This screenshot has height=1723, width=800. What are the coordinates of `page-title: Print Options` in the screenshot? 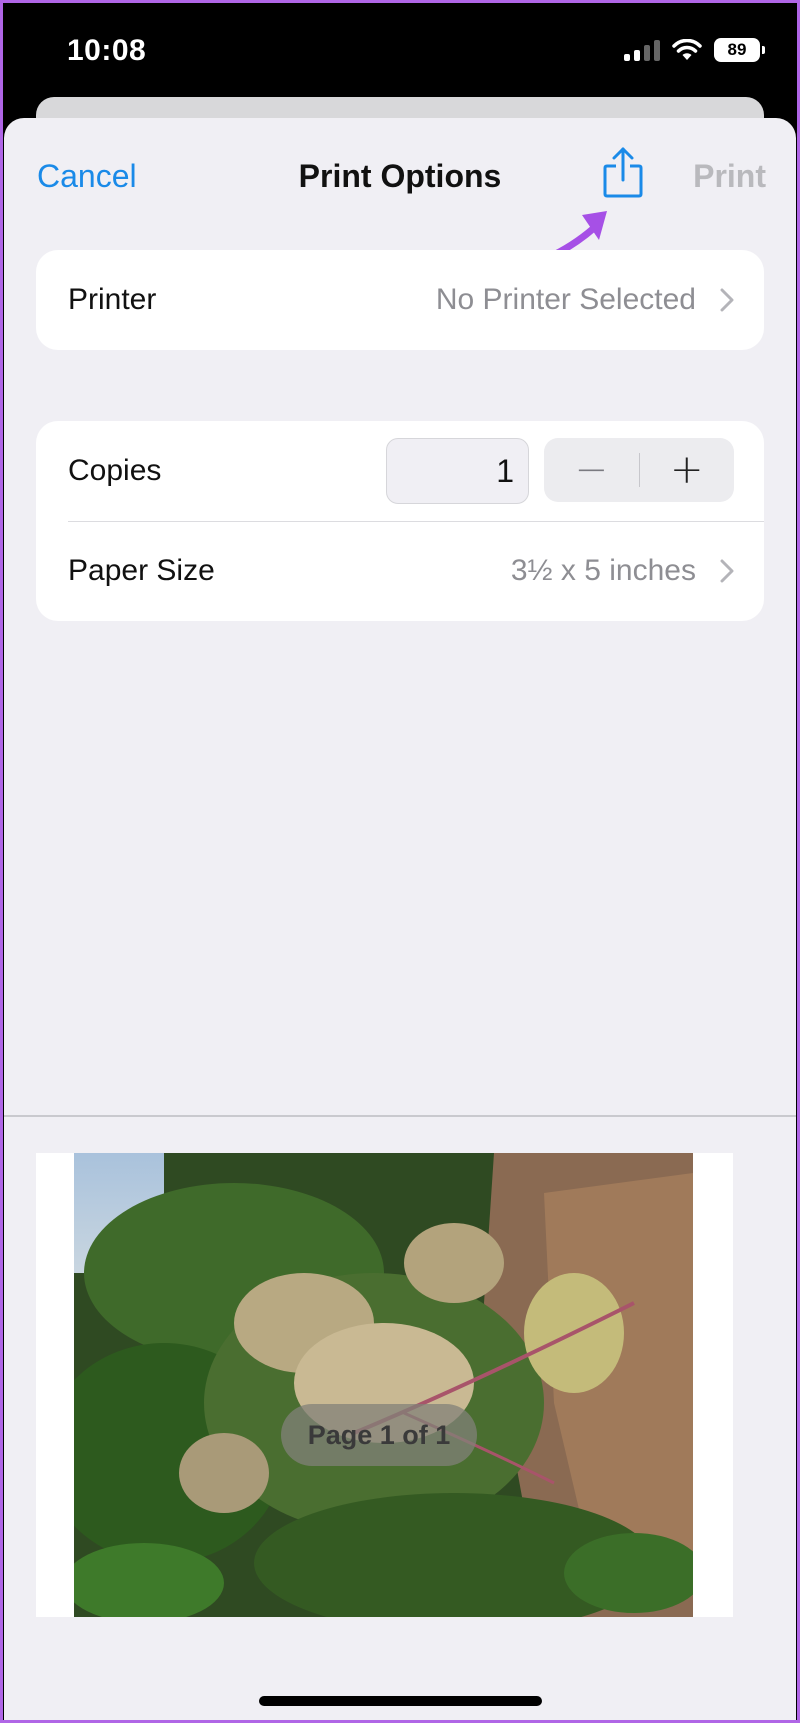 It's located at (400, 176).